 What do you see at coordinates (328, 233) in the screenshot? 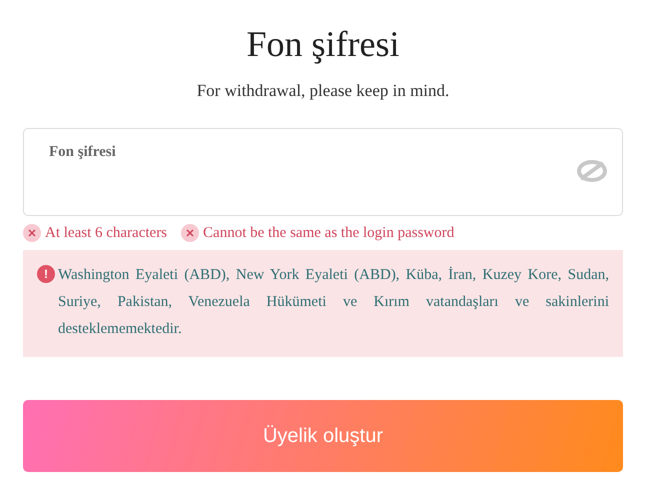
I see `rule-text: Cannot be the same as the login password` at bounding box center [328, 233].